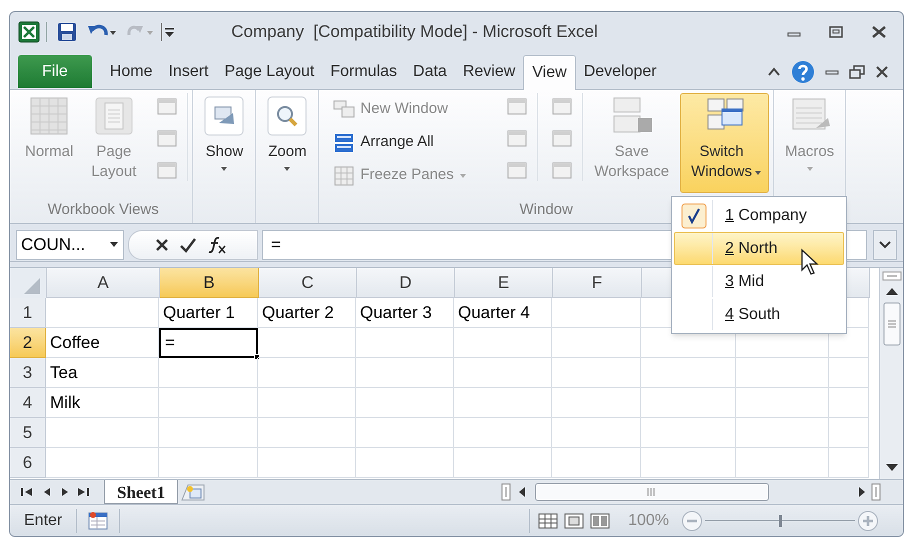 This screenshot has height=540, width=906. I want to click on grid-cell: Quarter 1, so click(208, 313).